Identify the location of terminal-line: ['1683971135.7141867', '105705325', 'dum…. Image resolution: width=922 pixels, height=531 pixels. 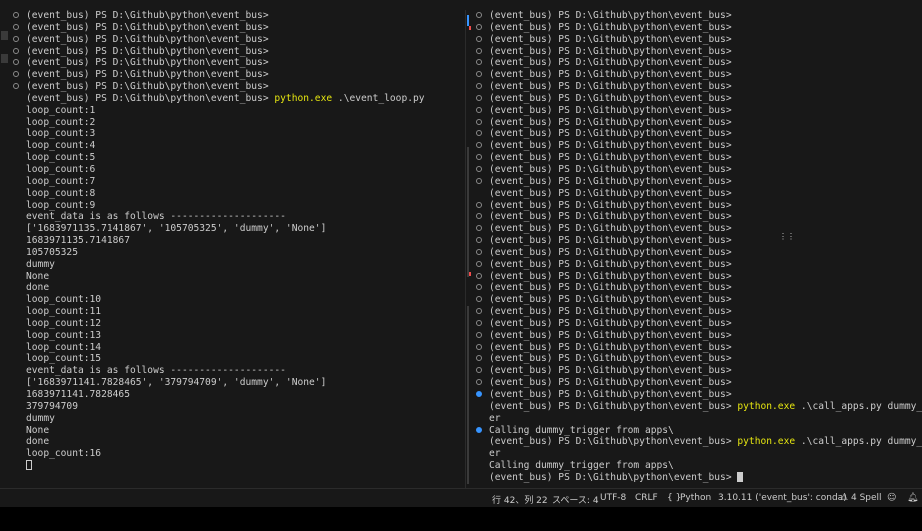
(237, 229).